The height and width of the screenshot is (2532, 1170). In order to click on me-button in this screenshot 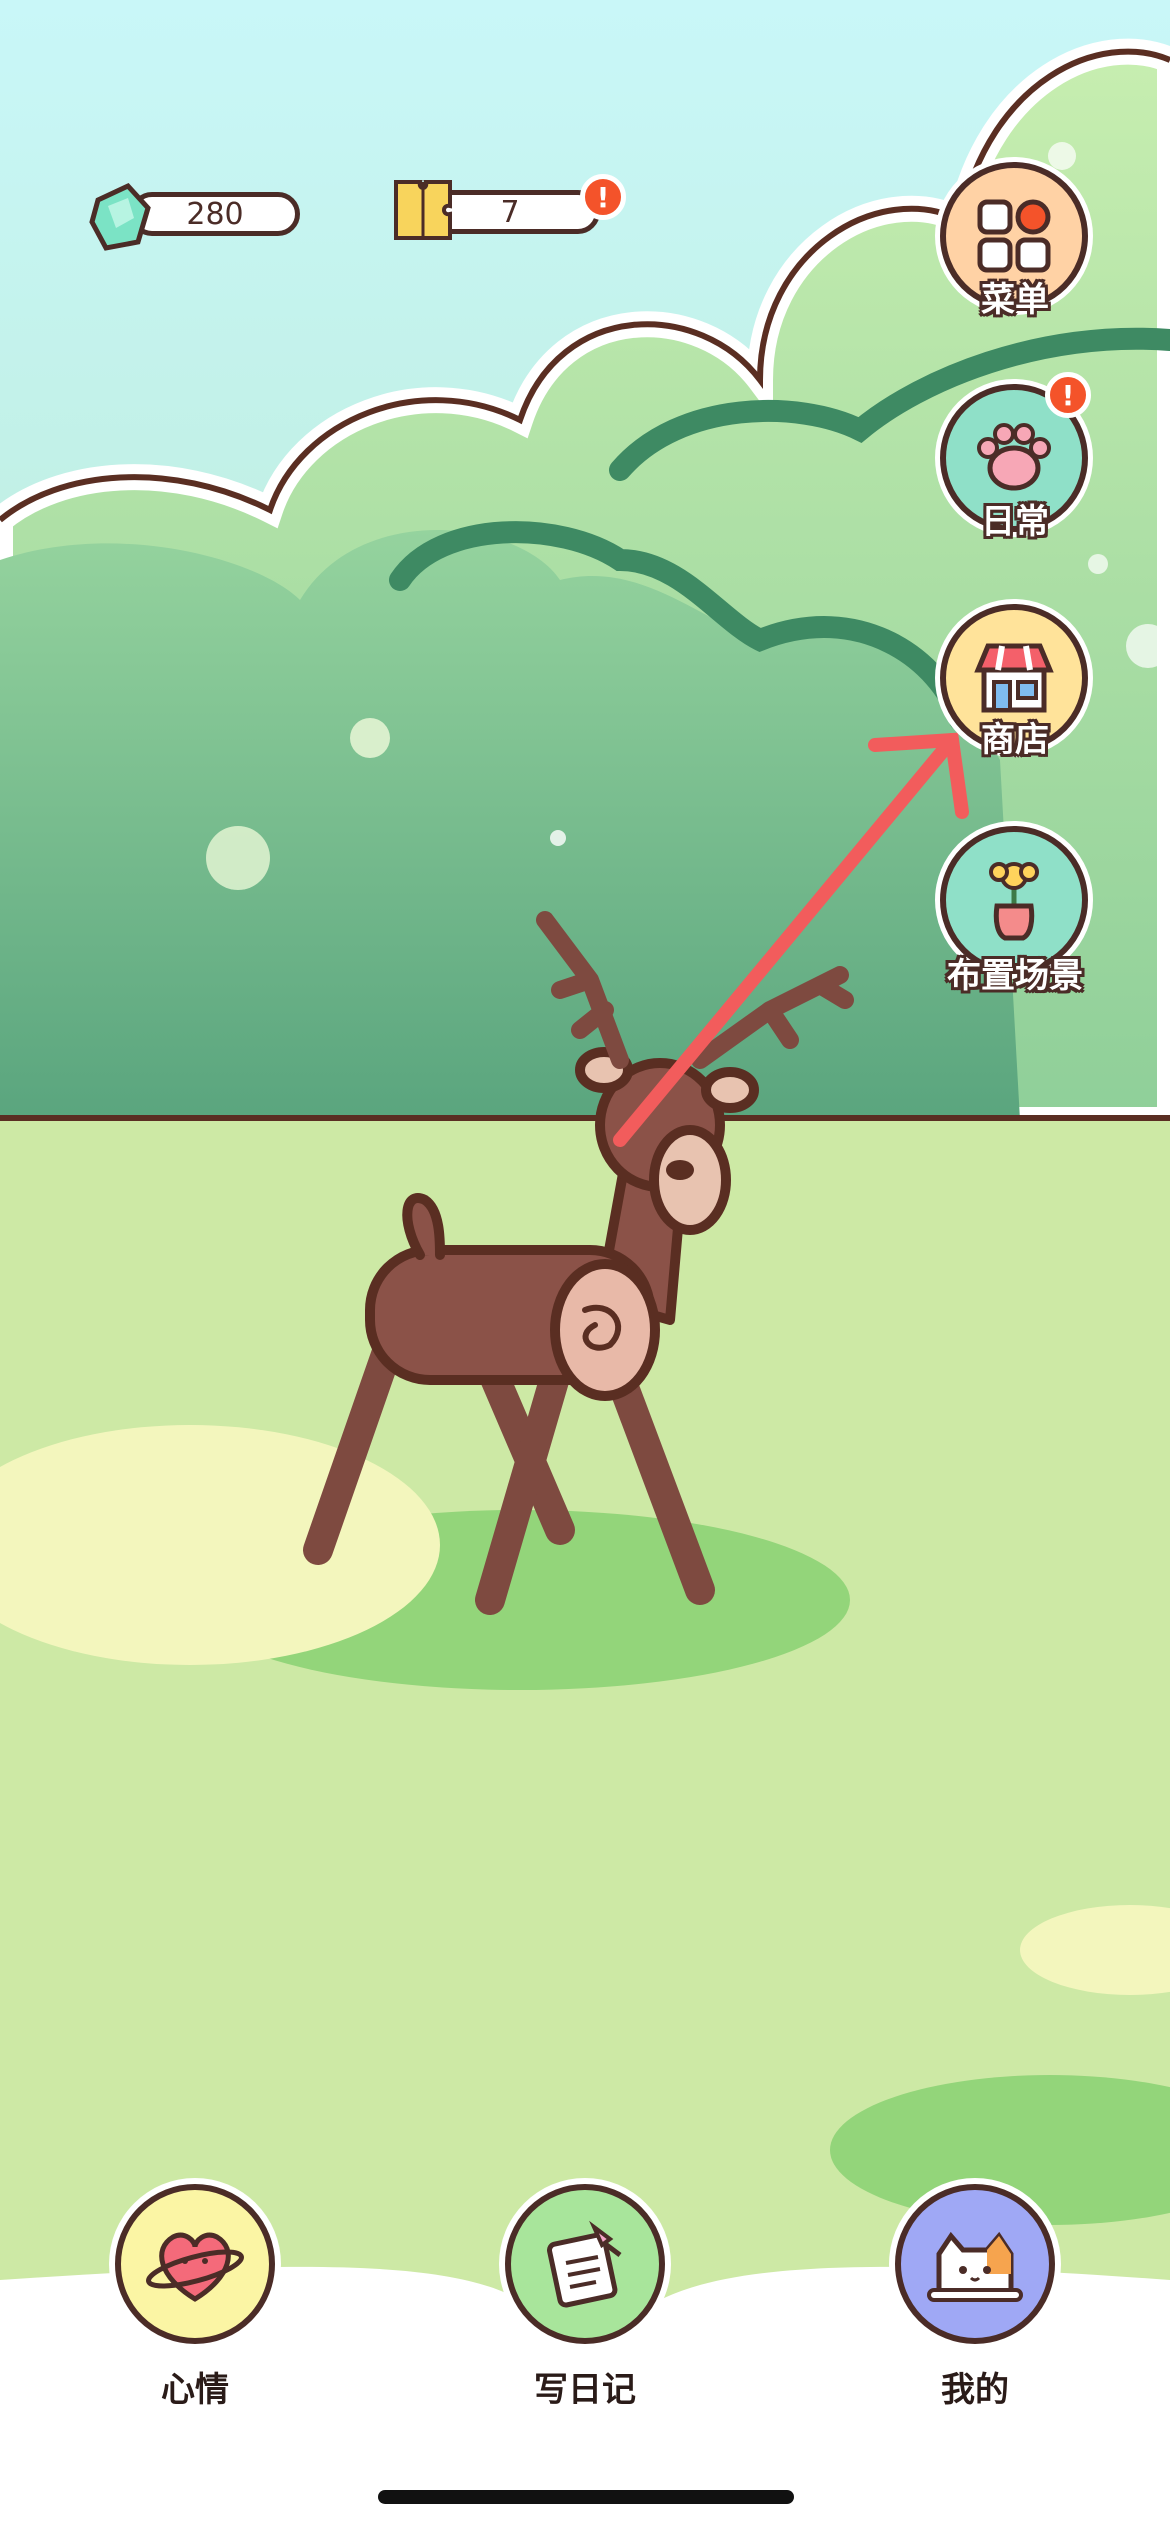, I will do `click(975, 2264)`.